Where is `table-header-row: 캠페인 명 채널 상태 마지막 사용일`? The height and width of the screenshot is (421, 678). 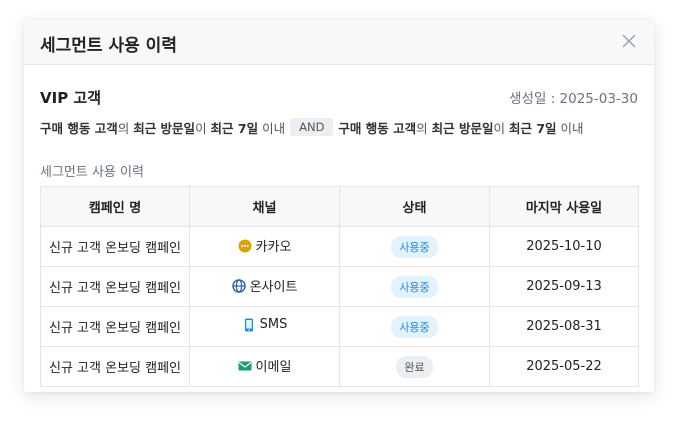 table-header-row: 캠페인 명 채널 상태 마지막 사용일 is located at coordinates (339, 206).